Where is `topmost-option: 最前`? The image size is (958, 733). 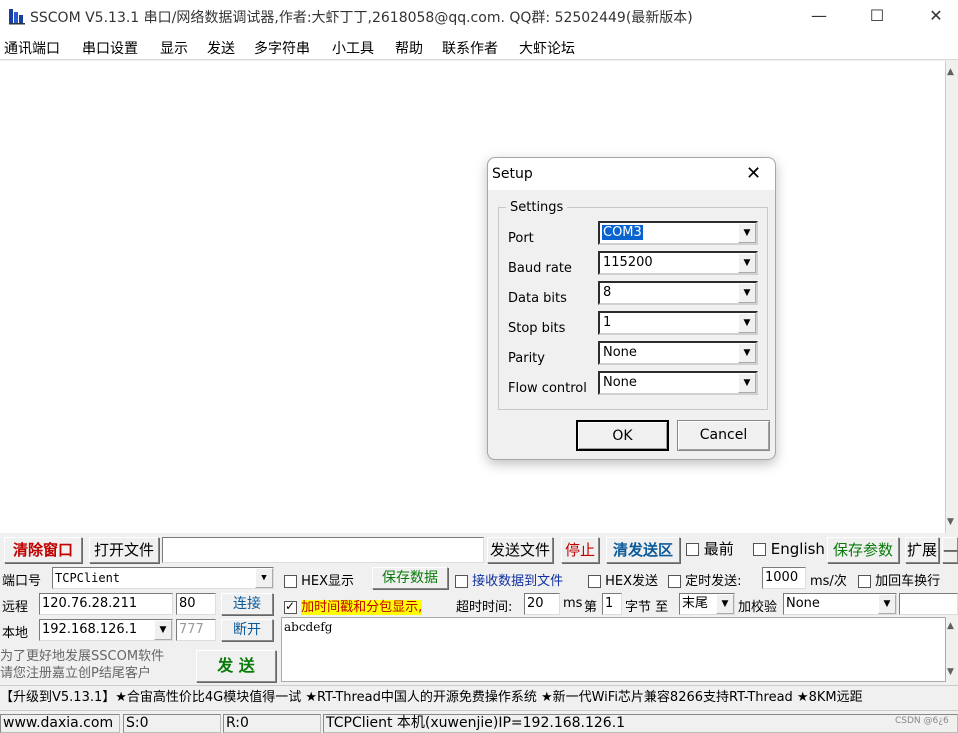
topmost-option: 最前 is located at coordinates (710, 550).